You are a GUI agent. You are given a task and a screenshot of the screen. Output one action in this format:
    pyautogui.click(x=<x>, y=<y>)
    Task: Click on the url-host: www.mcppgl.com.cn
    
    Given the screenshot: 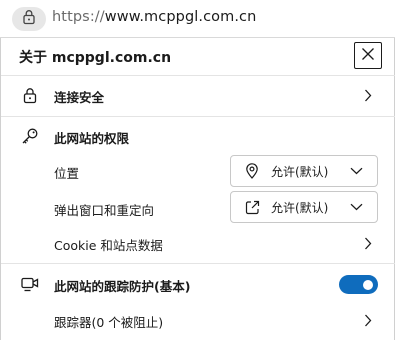 What is the action you would take?
    pyautogui.click(x=180, y=17)
    